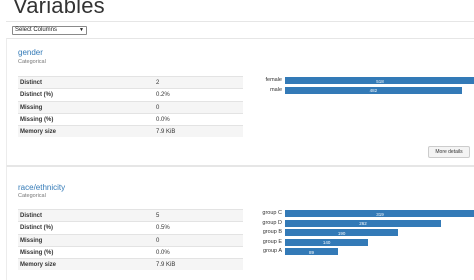 This screenshot has width=474, height=280. I want to click on select-columns-dropdown: Select Columns ▼, so click(49, 30).